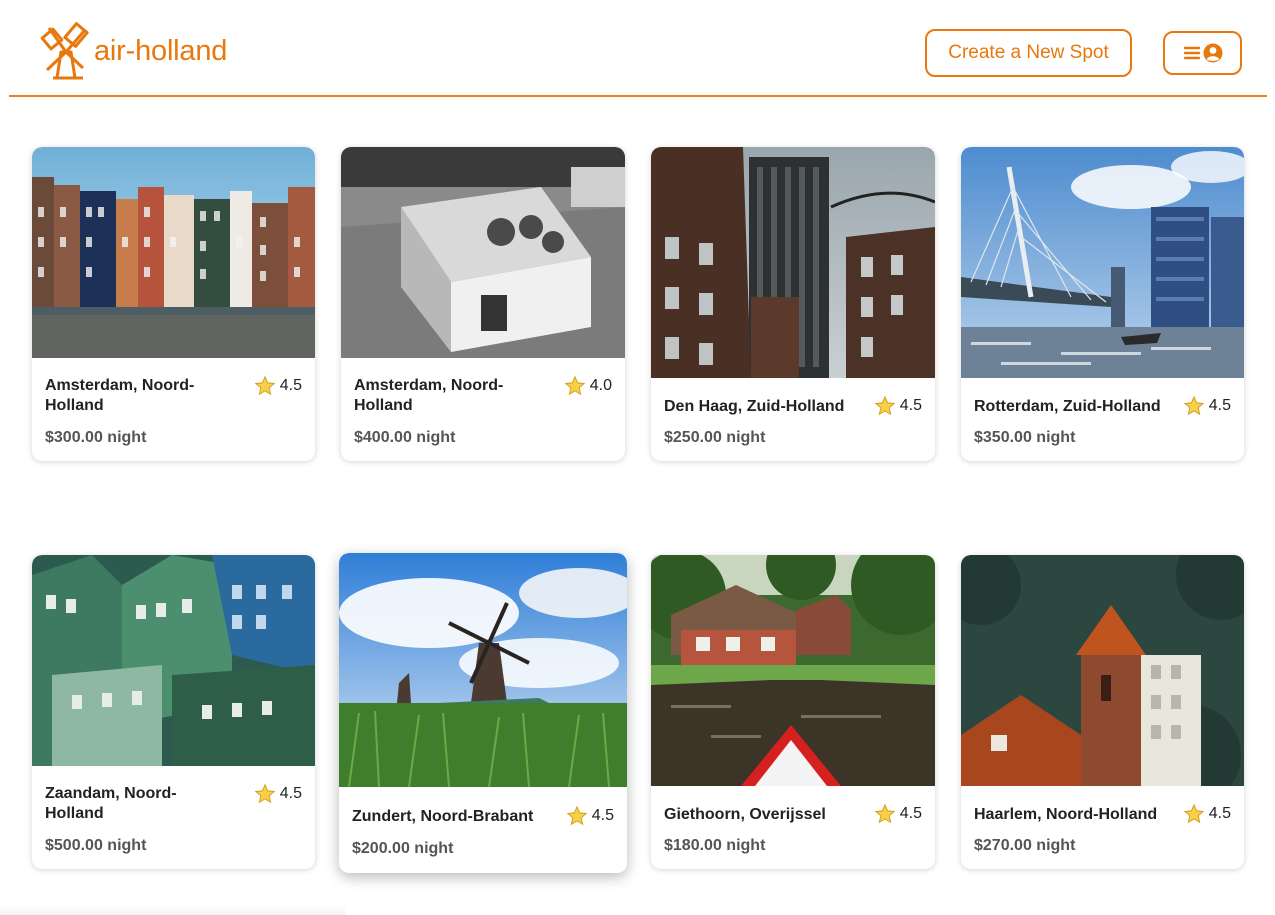 This screenshot has width=1275, height=915. I want to click on spot-location: Rotterdam, Zuid-Holland, so click(1067, 406).